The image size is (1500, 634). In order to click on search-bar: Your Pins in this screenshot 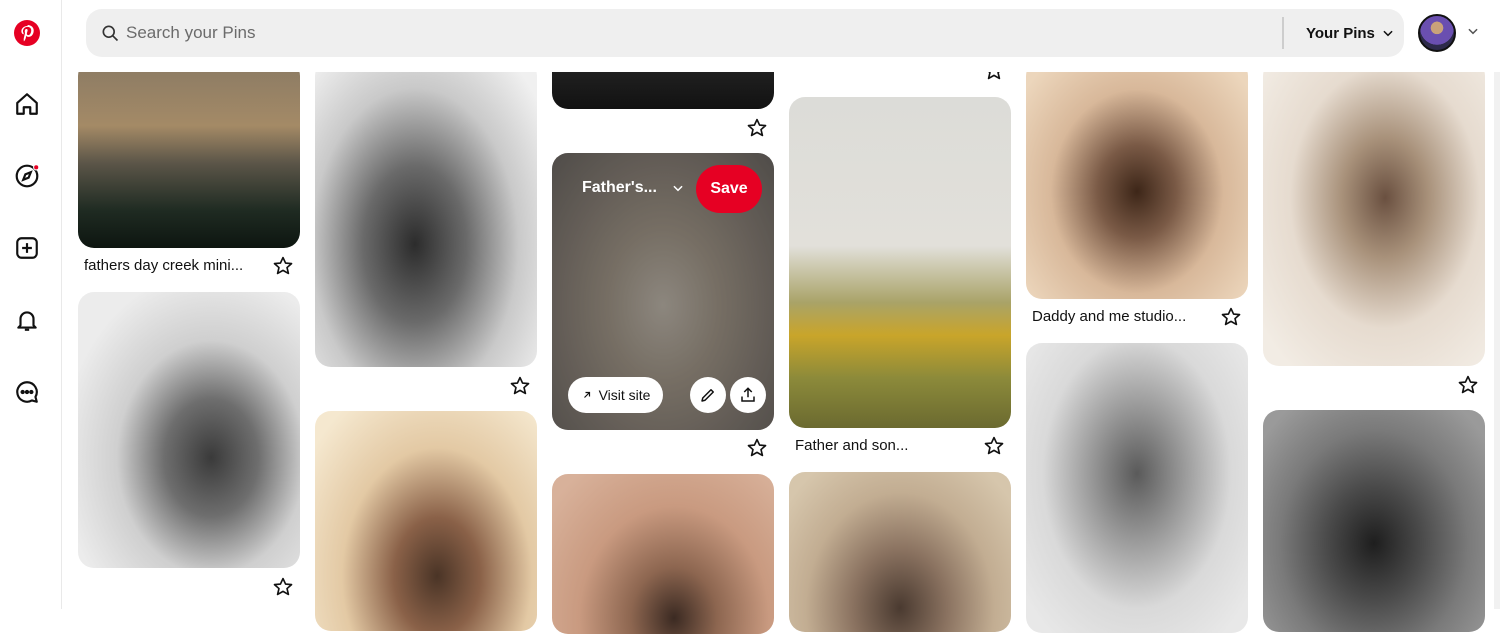, I will do `click(745, 33)`.